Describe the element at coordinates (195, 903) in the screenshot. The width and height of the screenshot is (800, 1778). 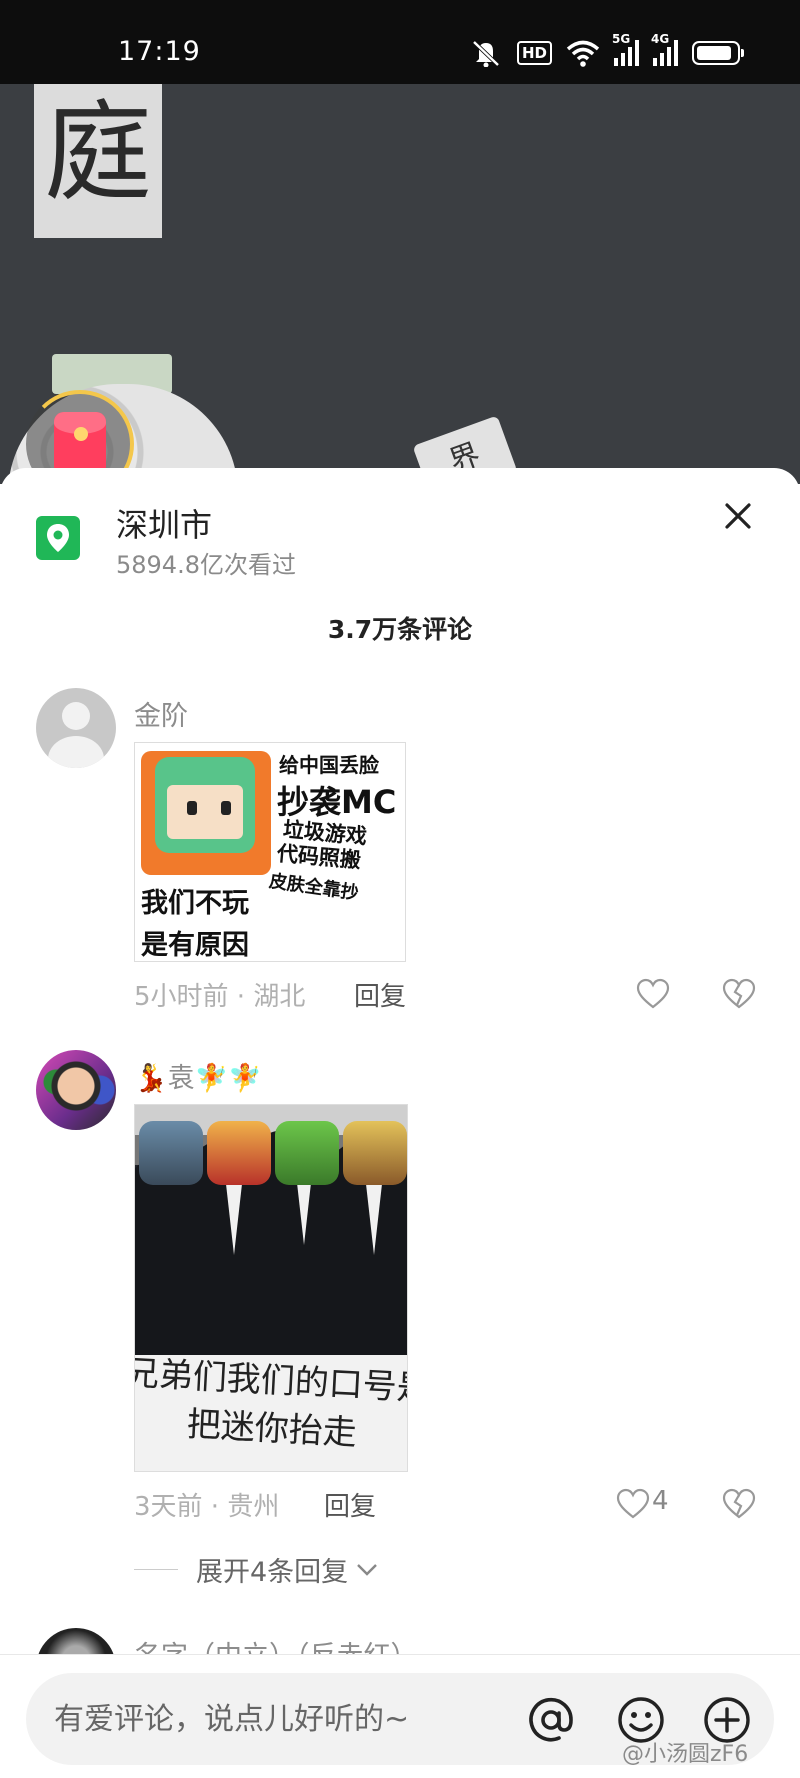
I see `meme-text: 我们不玩` at that location.